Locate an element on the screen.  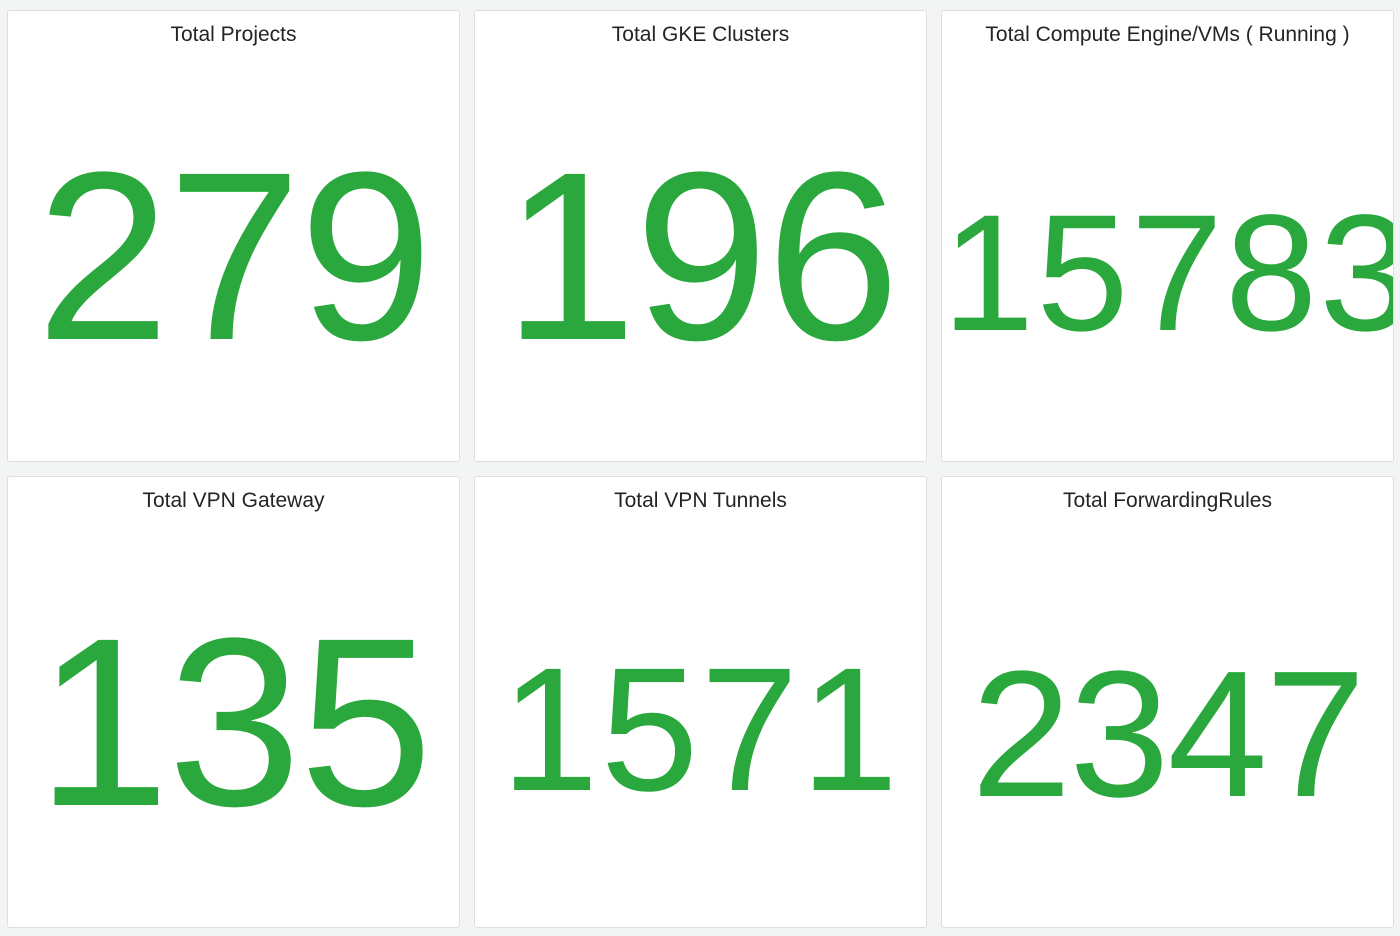
panel-title: Total Projects is located at coordinates (233, 34).